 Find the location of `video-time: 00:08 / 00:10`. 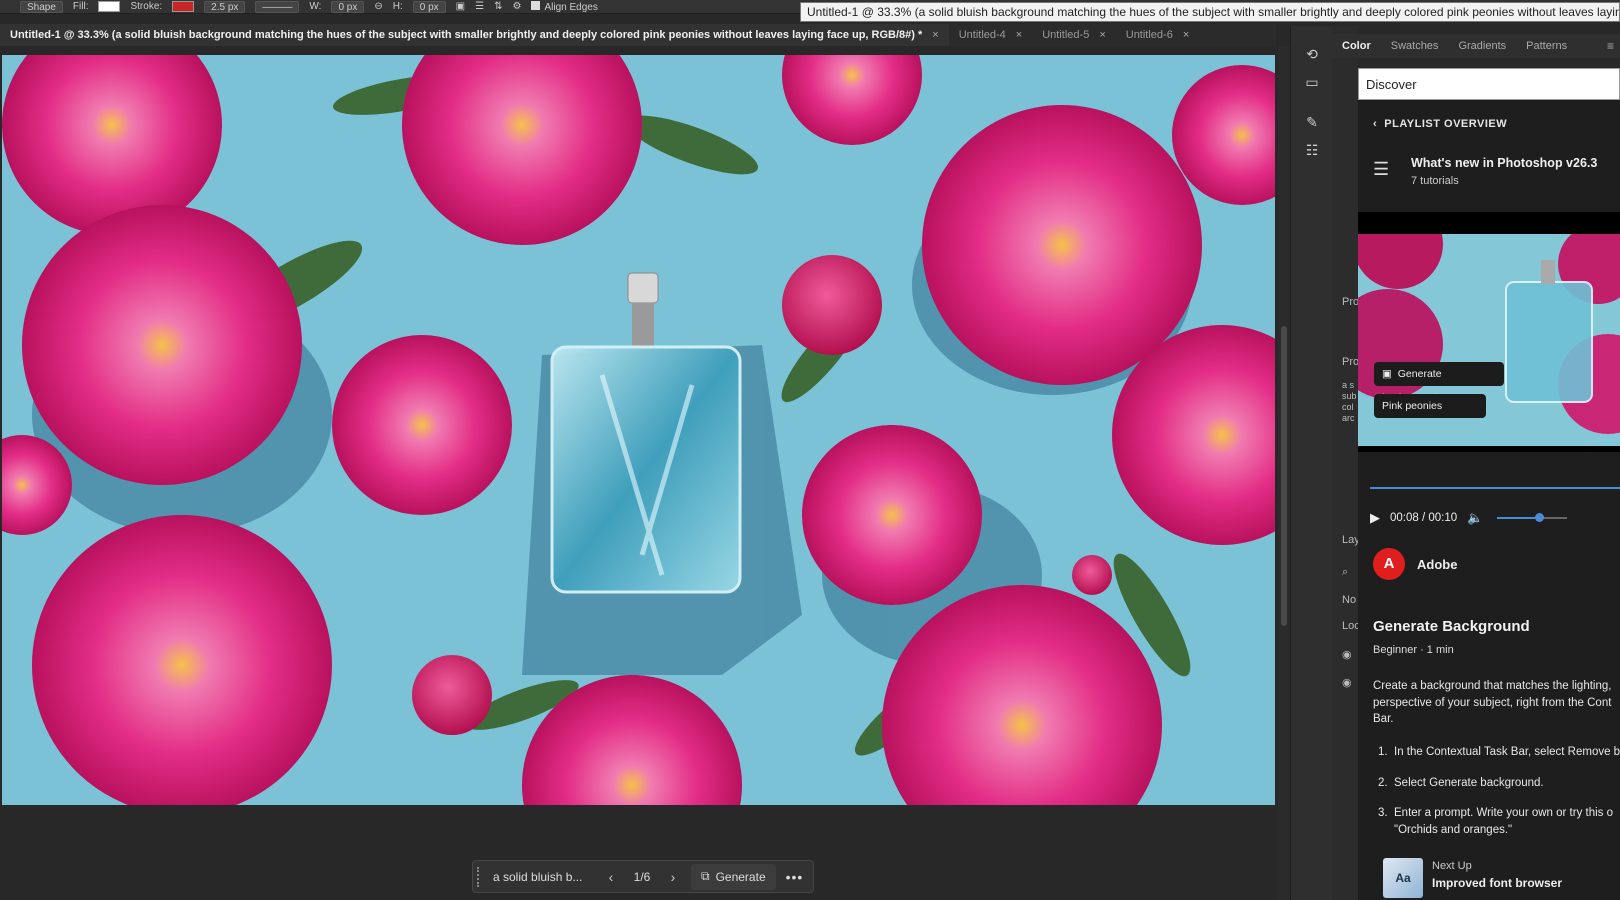

video-time: 00:08 / 00:10 is located at coordinates (1424, 518).